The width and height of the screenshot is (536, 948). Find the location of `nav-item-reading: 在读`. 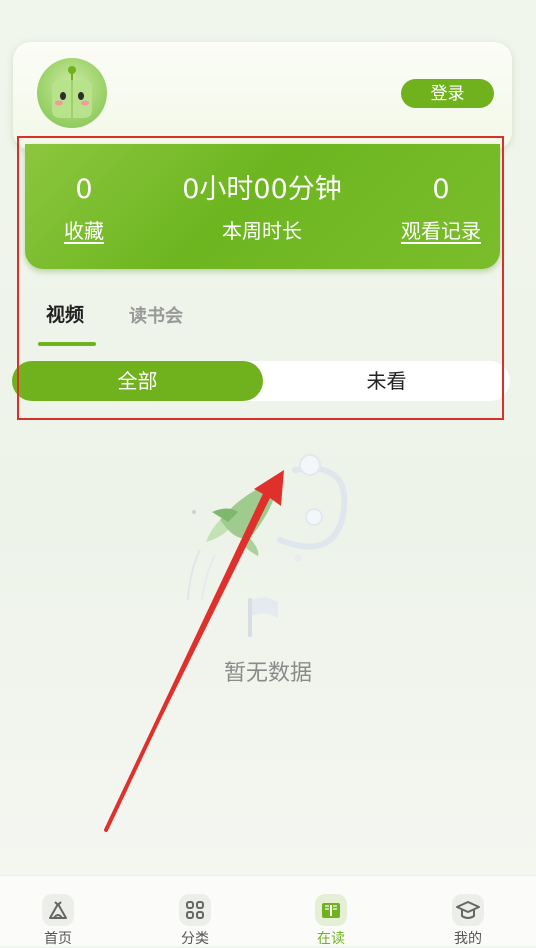

nav-item-reading: 在读 is located at coordinates (331, 911).